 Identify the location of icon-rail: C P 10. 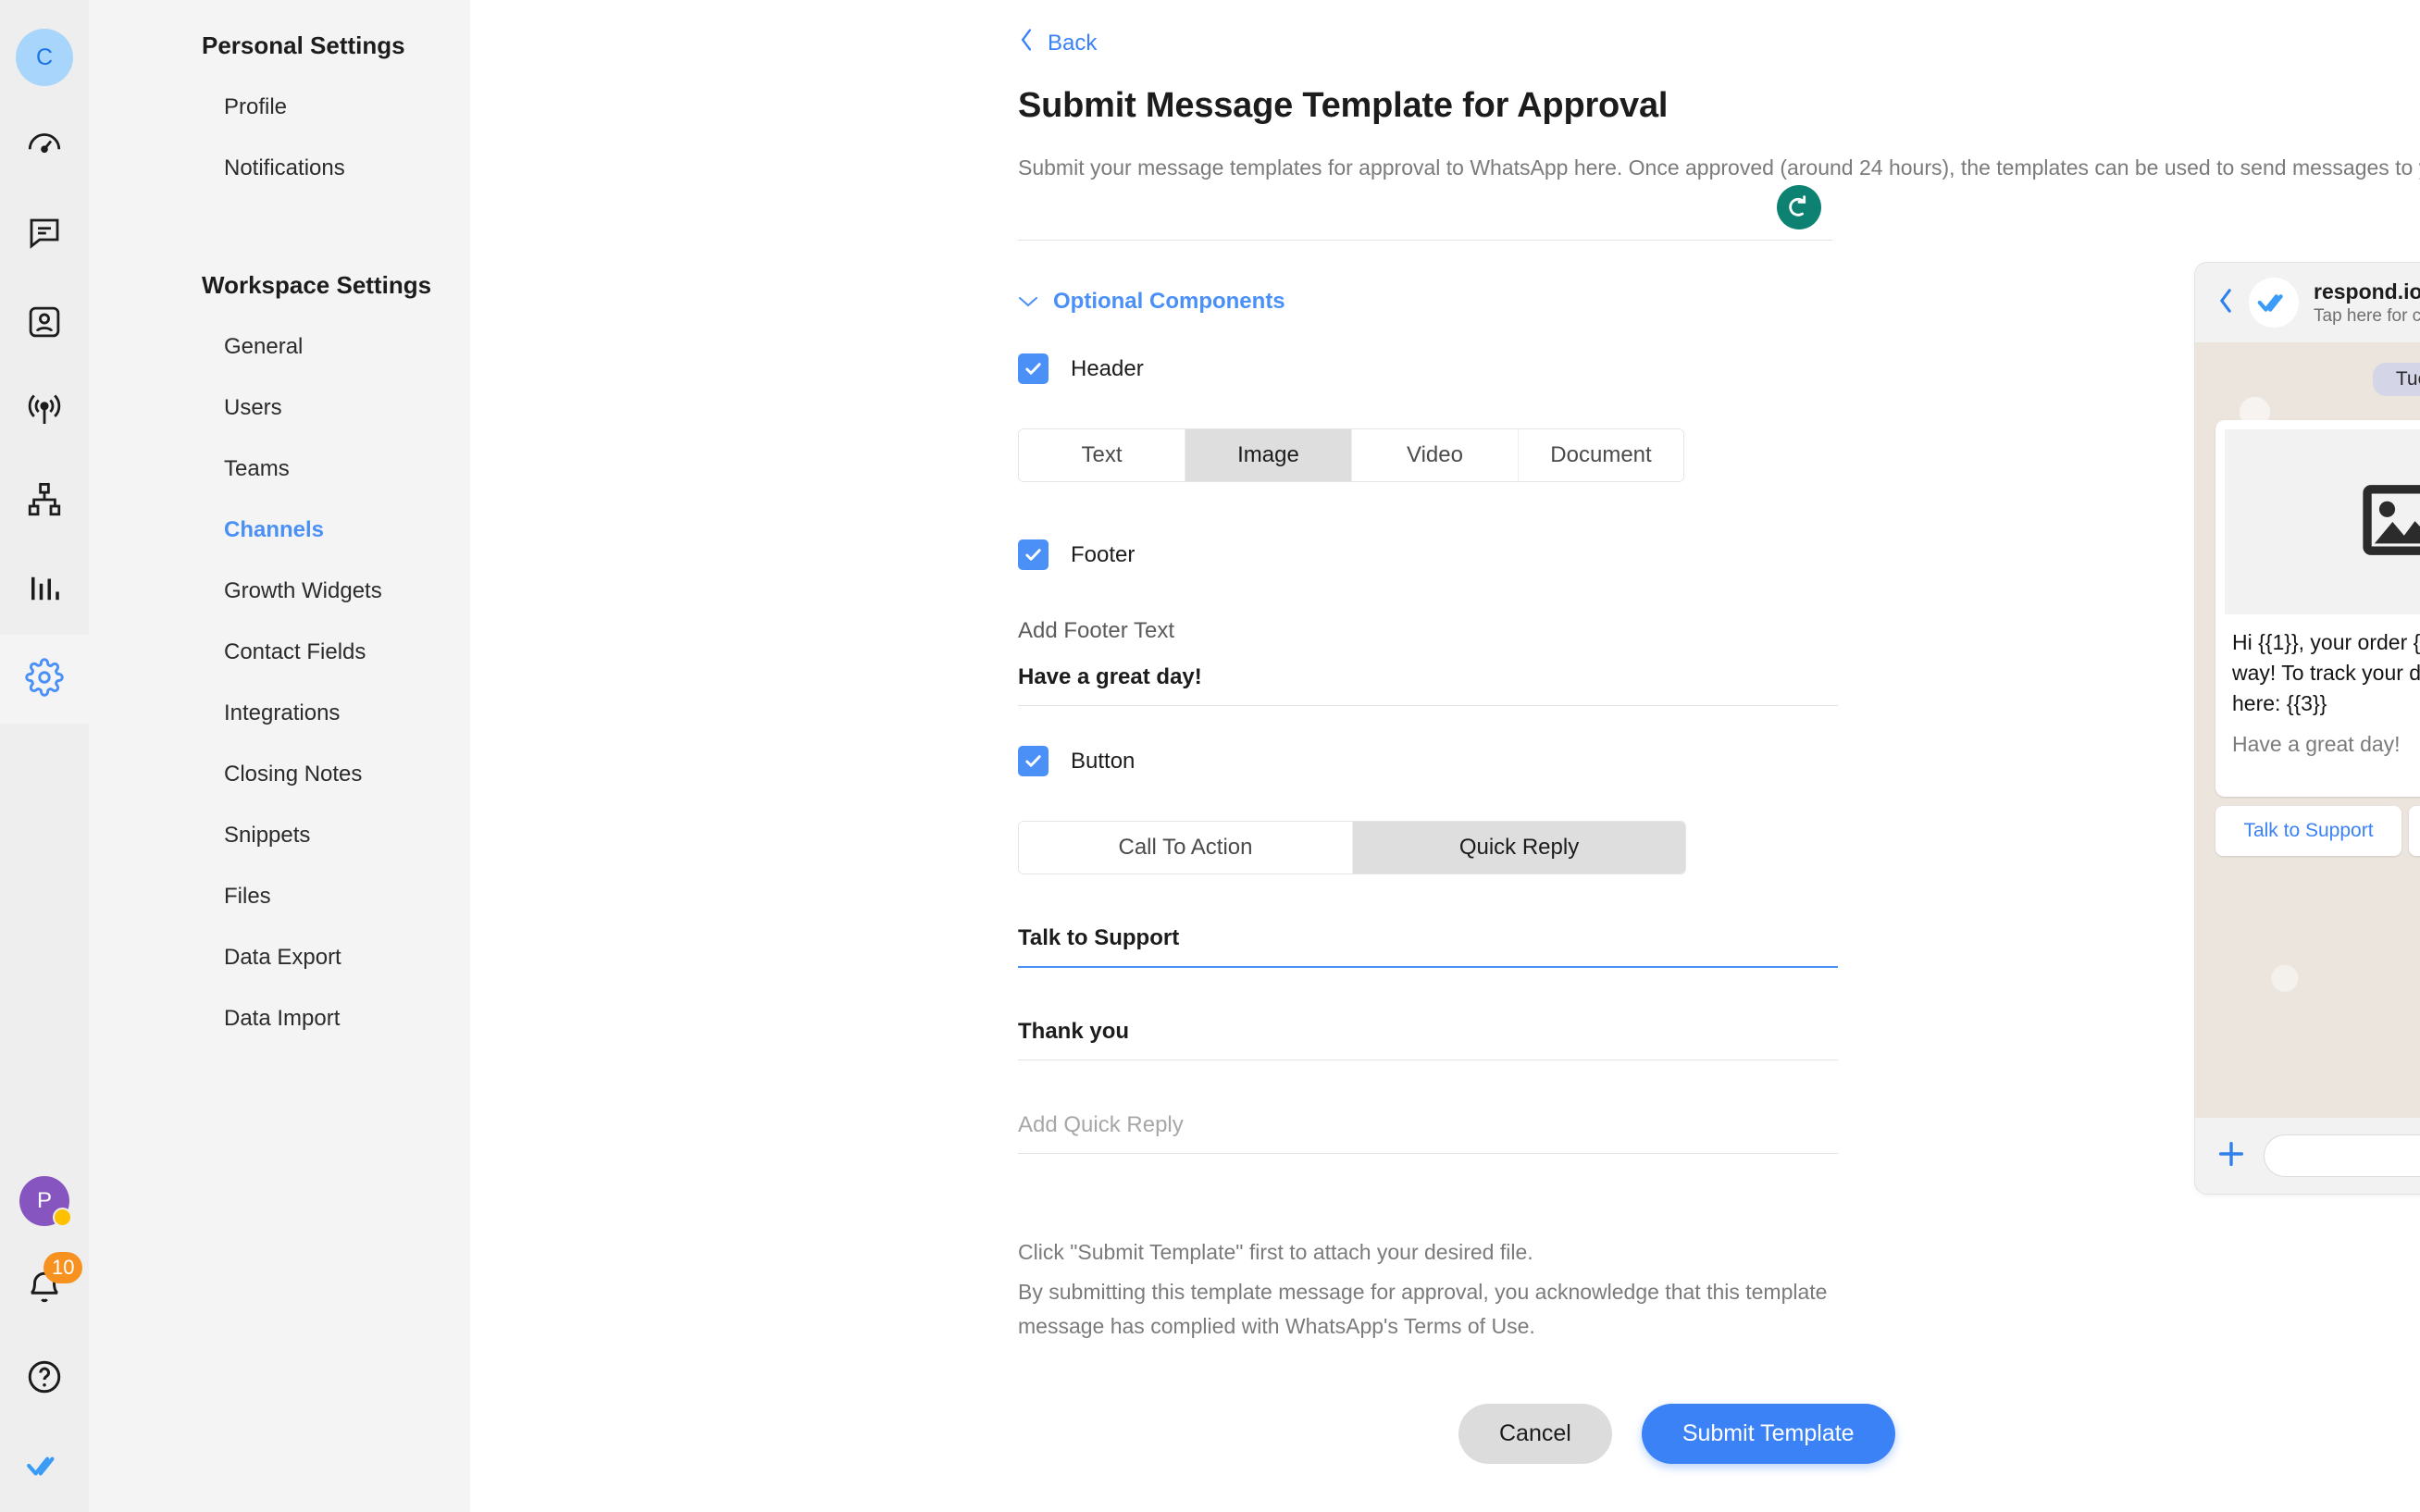
(44, 756).